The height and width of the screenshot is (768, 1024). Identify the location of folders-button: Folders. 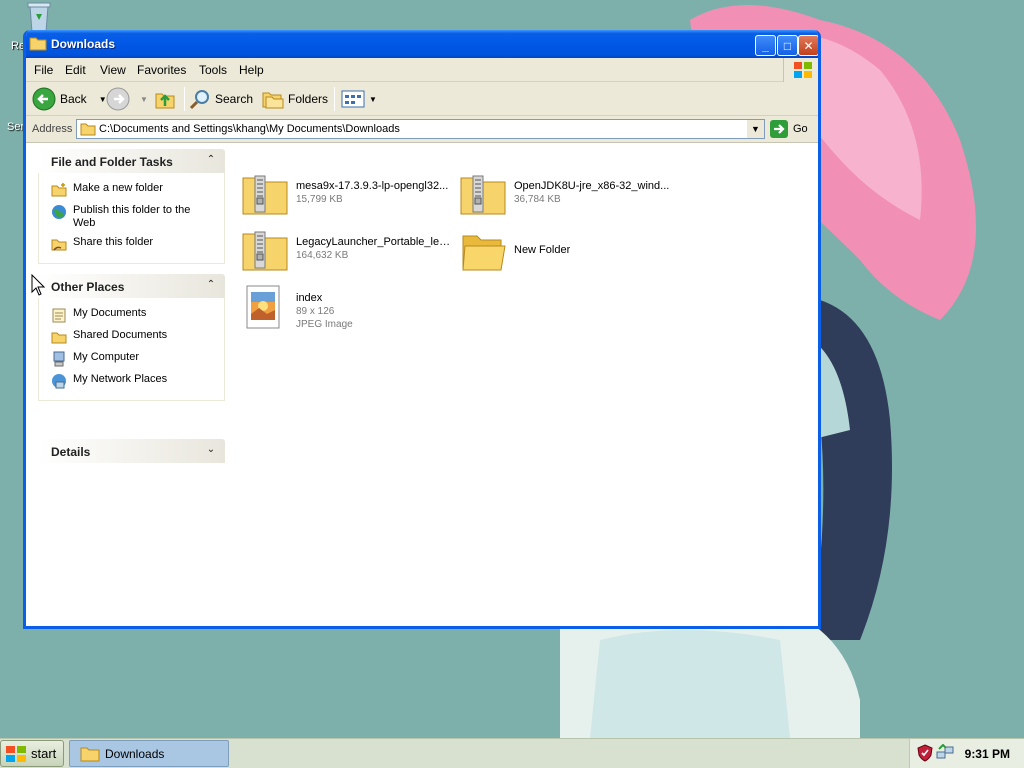
(295, 99).